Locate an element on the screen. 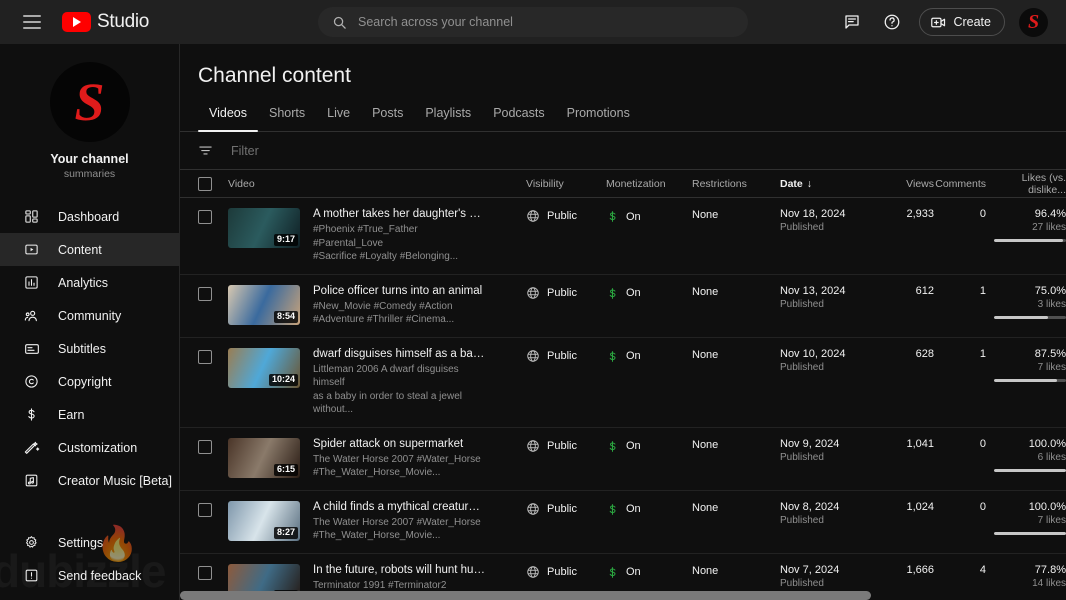 This screenshot has height=600, width=1066. filter-input: Filter is located at coordinates (245, 151).